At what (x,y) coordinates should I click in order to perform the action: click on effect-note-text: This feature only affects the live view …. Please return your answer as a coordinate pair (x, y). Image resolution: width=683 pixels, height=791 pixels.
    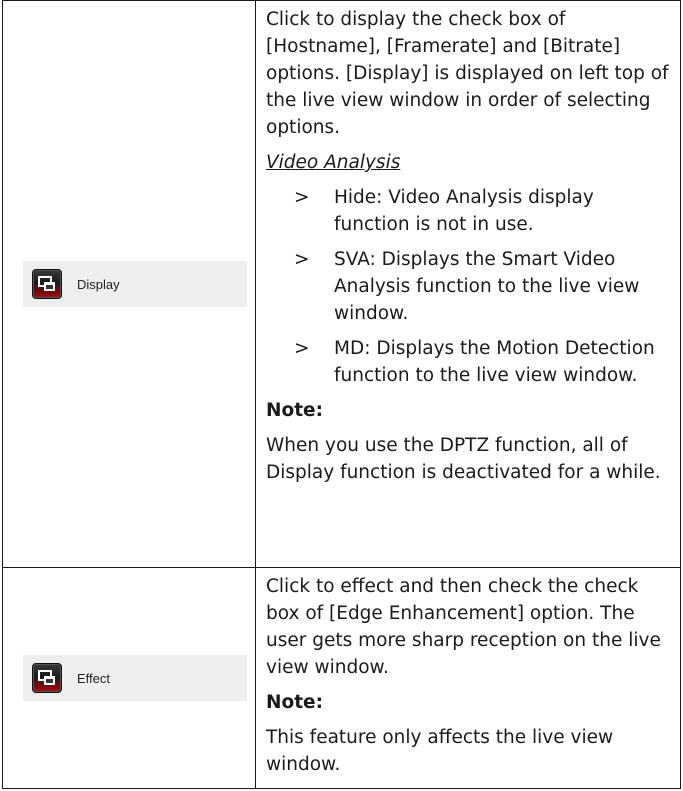
    Looking at the image, I should click on (440, 751).